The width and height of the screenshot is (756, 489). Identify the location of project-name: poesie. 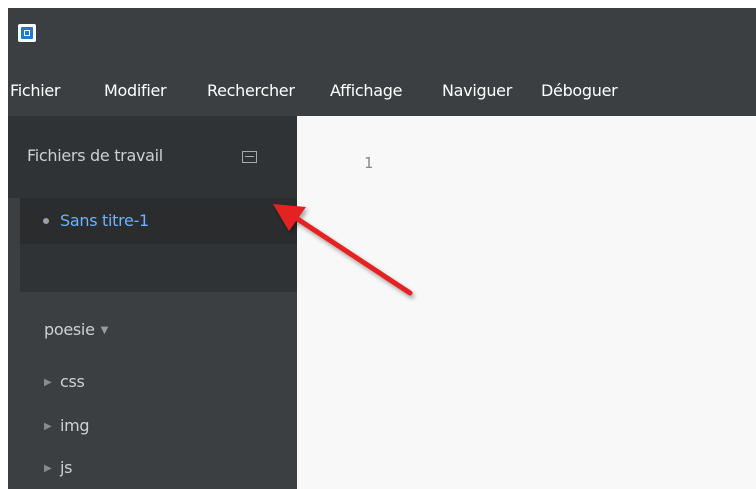
(69, 329).